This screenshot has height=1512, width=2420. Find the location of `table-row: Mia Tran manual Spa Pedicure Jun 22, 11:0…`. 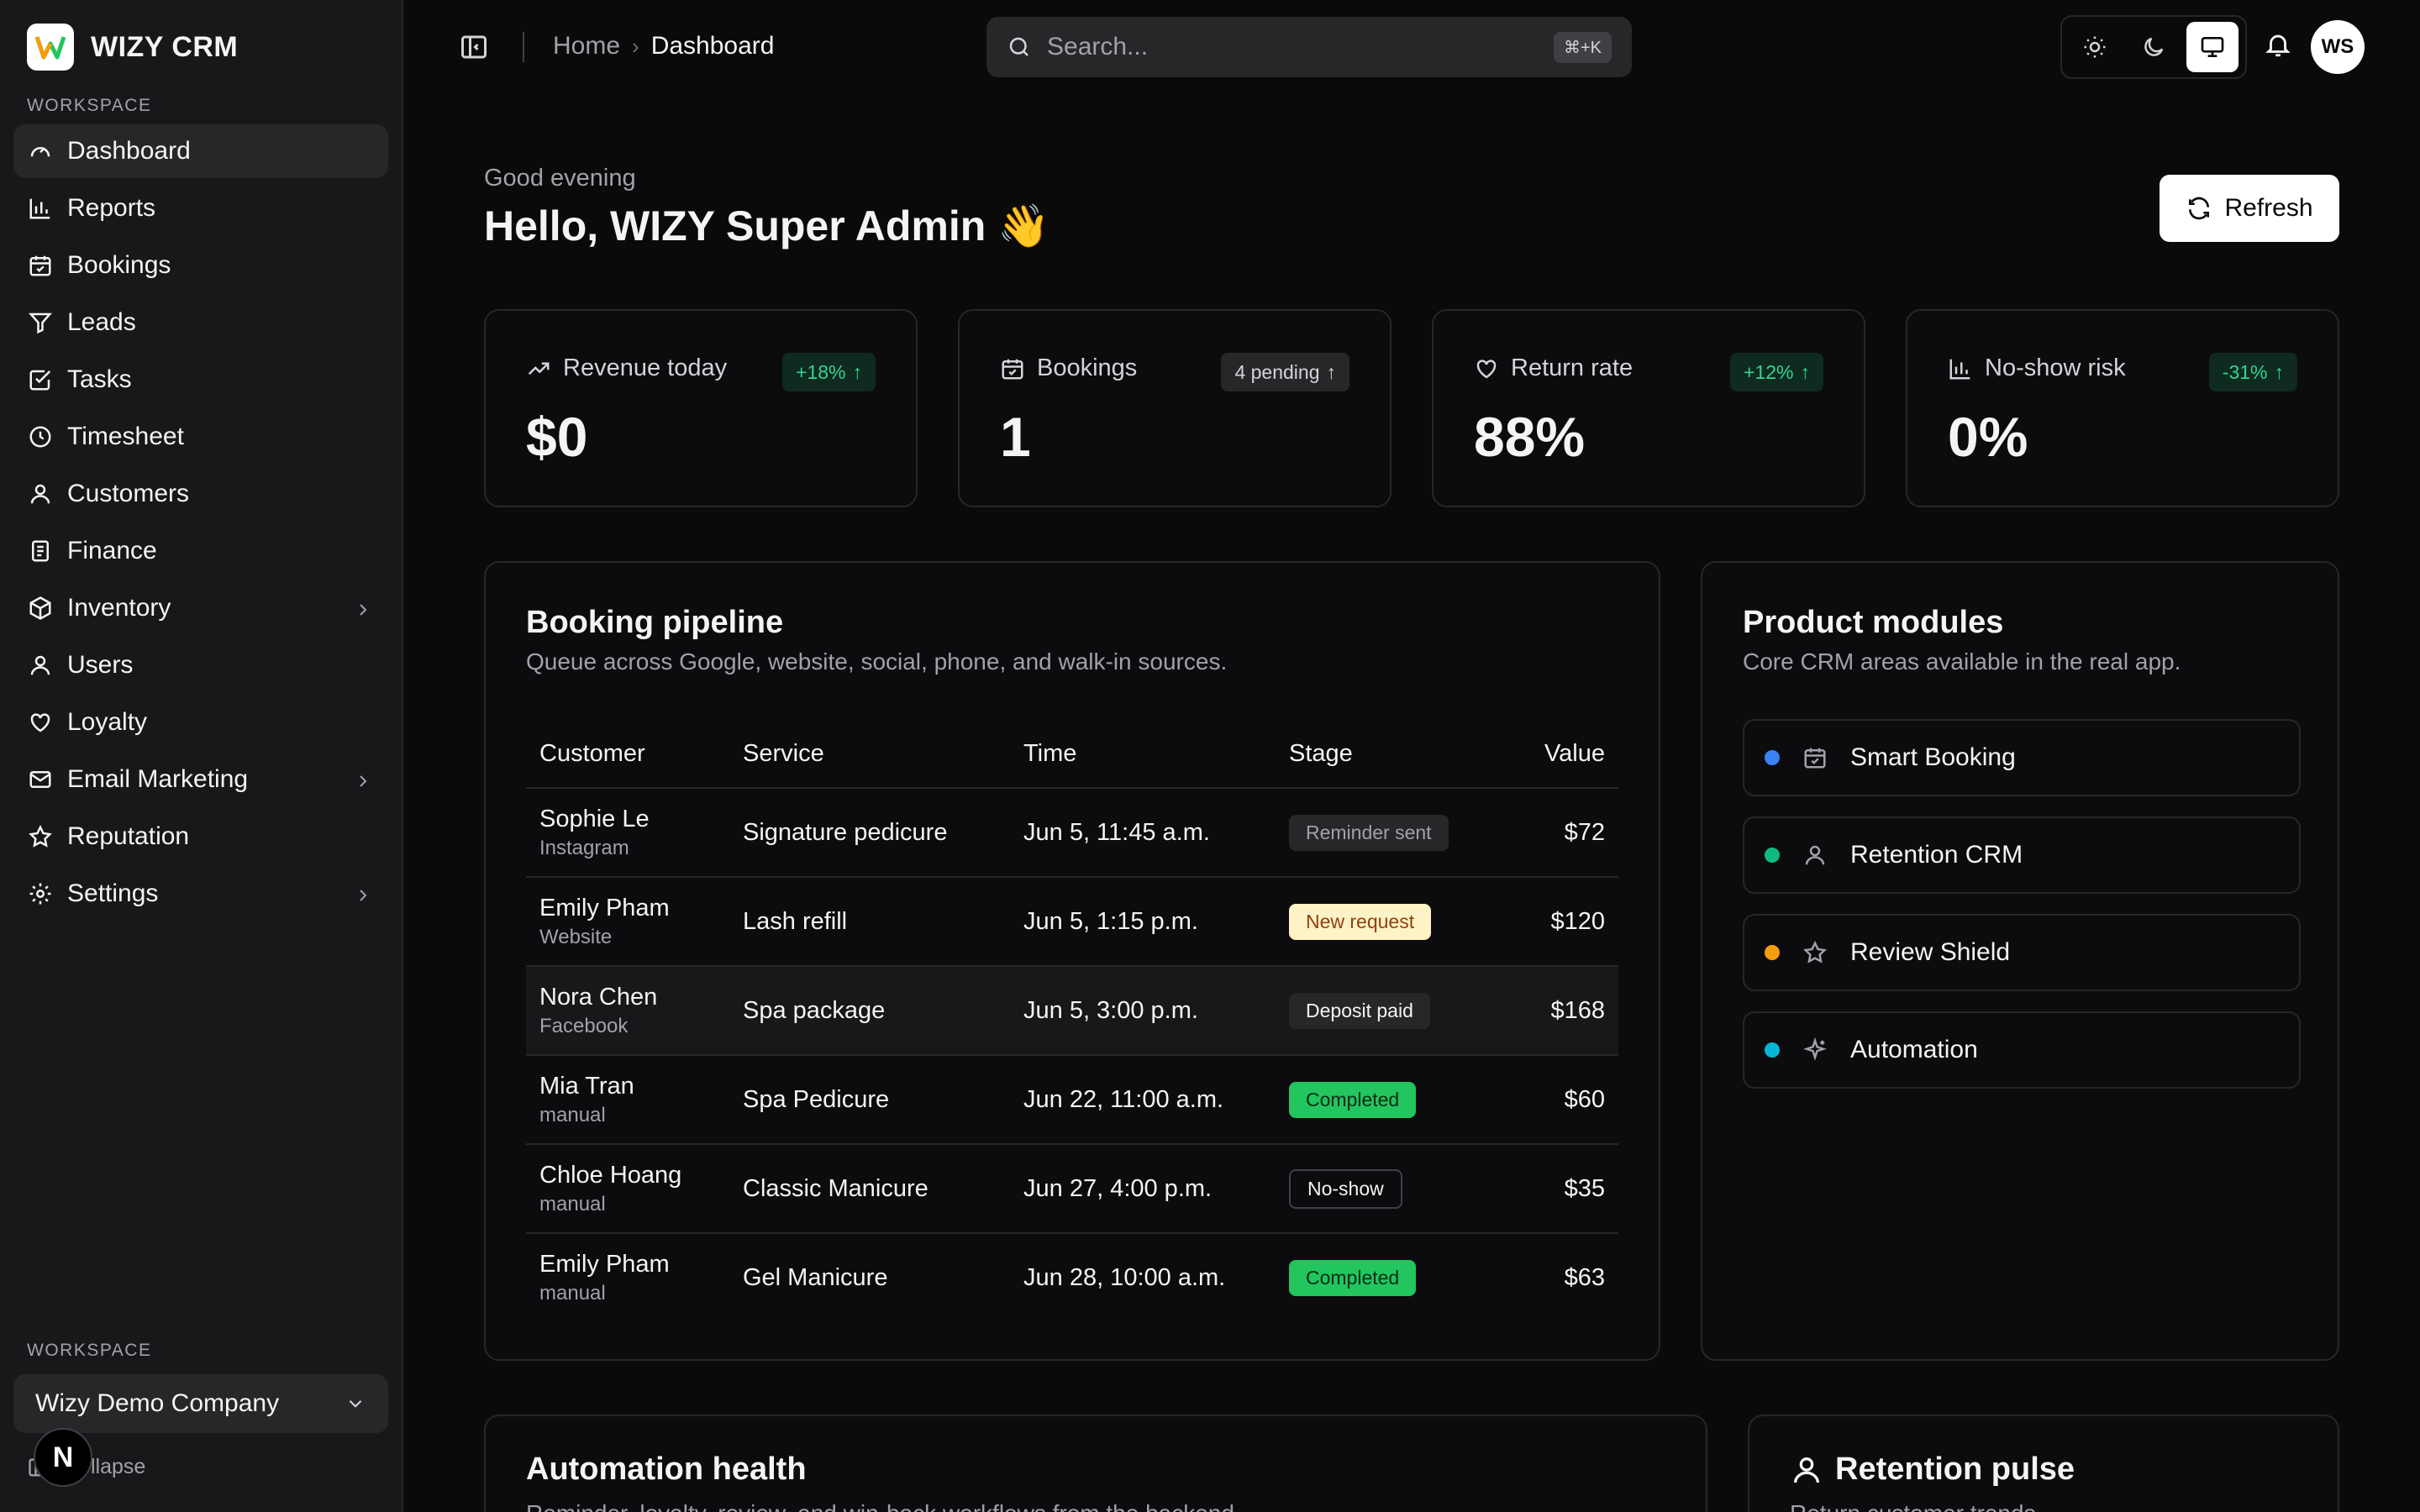

table-row: Mia Tran manual Spa Pedicure Jun 22, 11:0… is located at coordinates (1072, 1100).